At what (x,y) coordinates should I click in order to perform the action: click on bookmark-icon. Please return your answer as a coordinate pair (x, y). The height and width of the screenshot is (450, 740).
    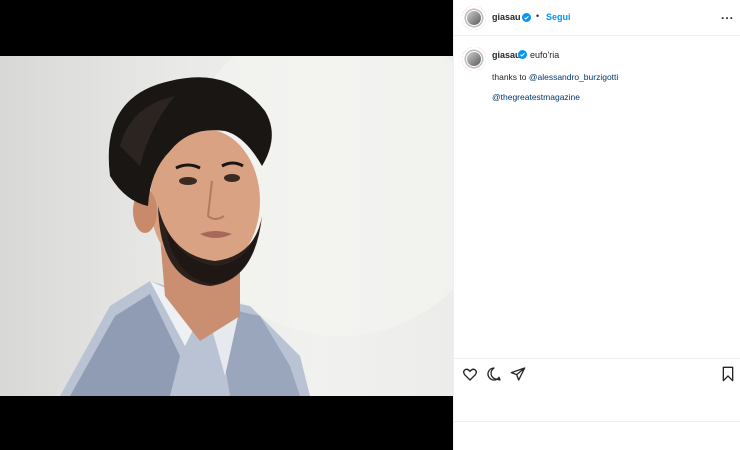
    Looking at the image, I should click on (728, 374).